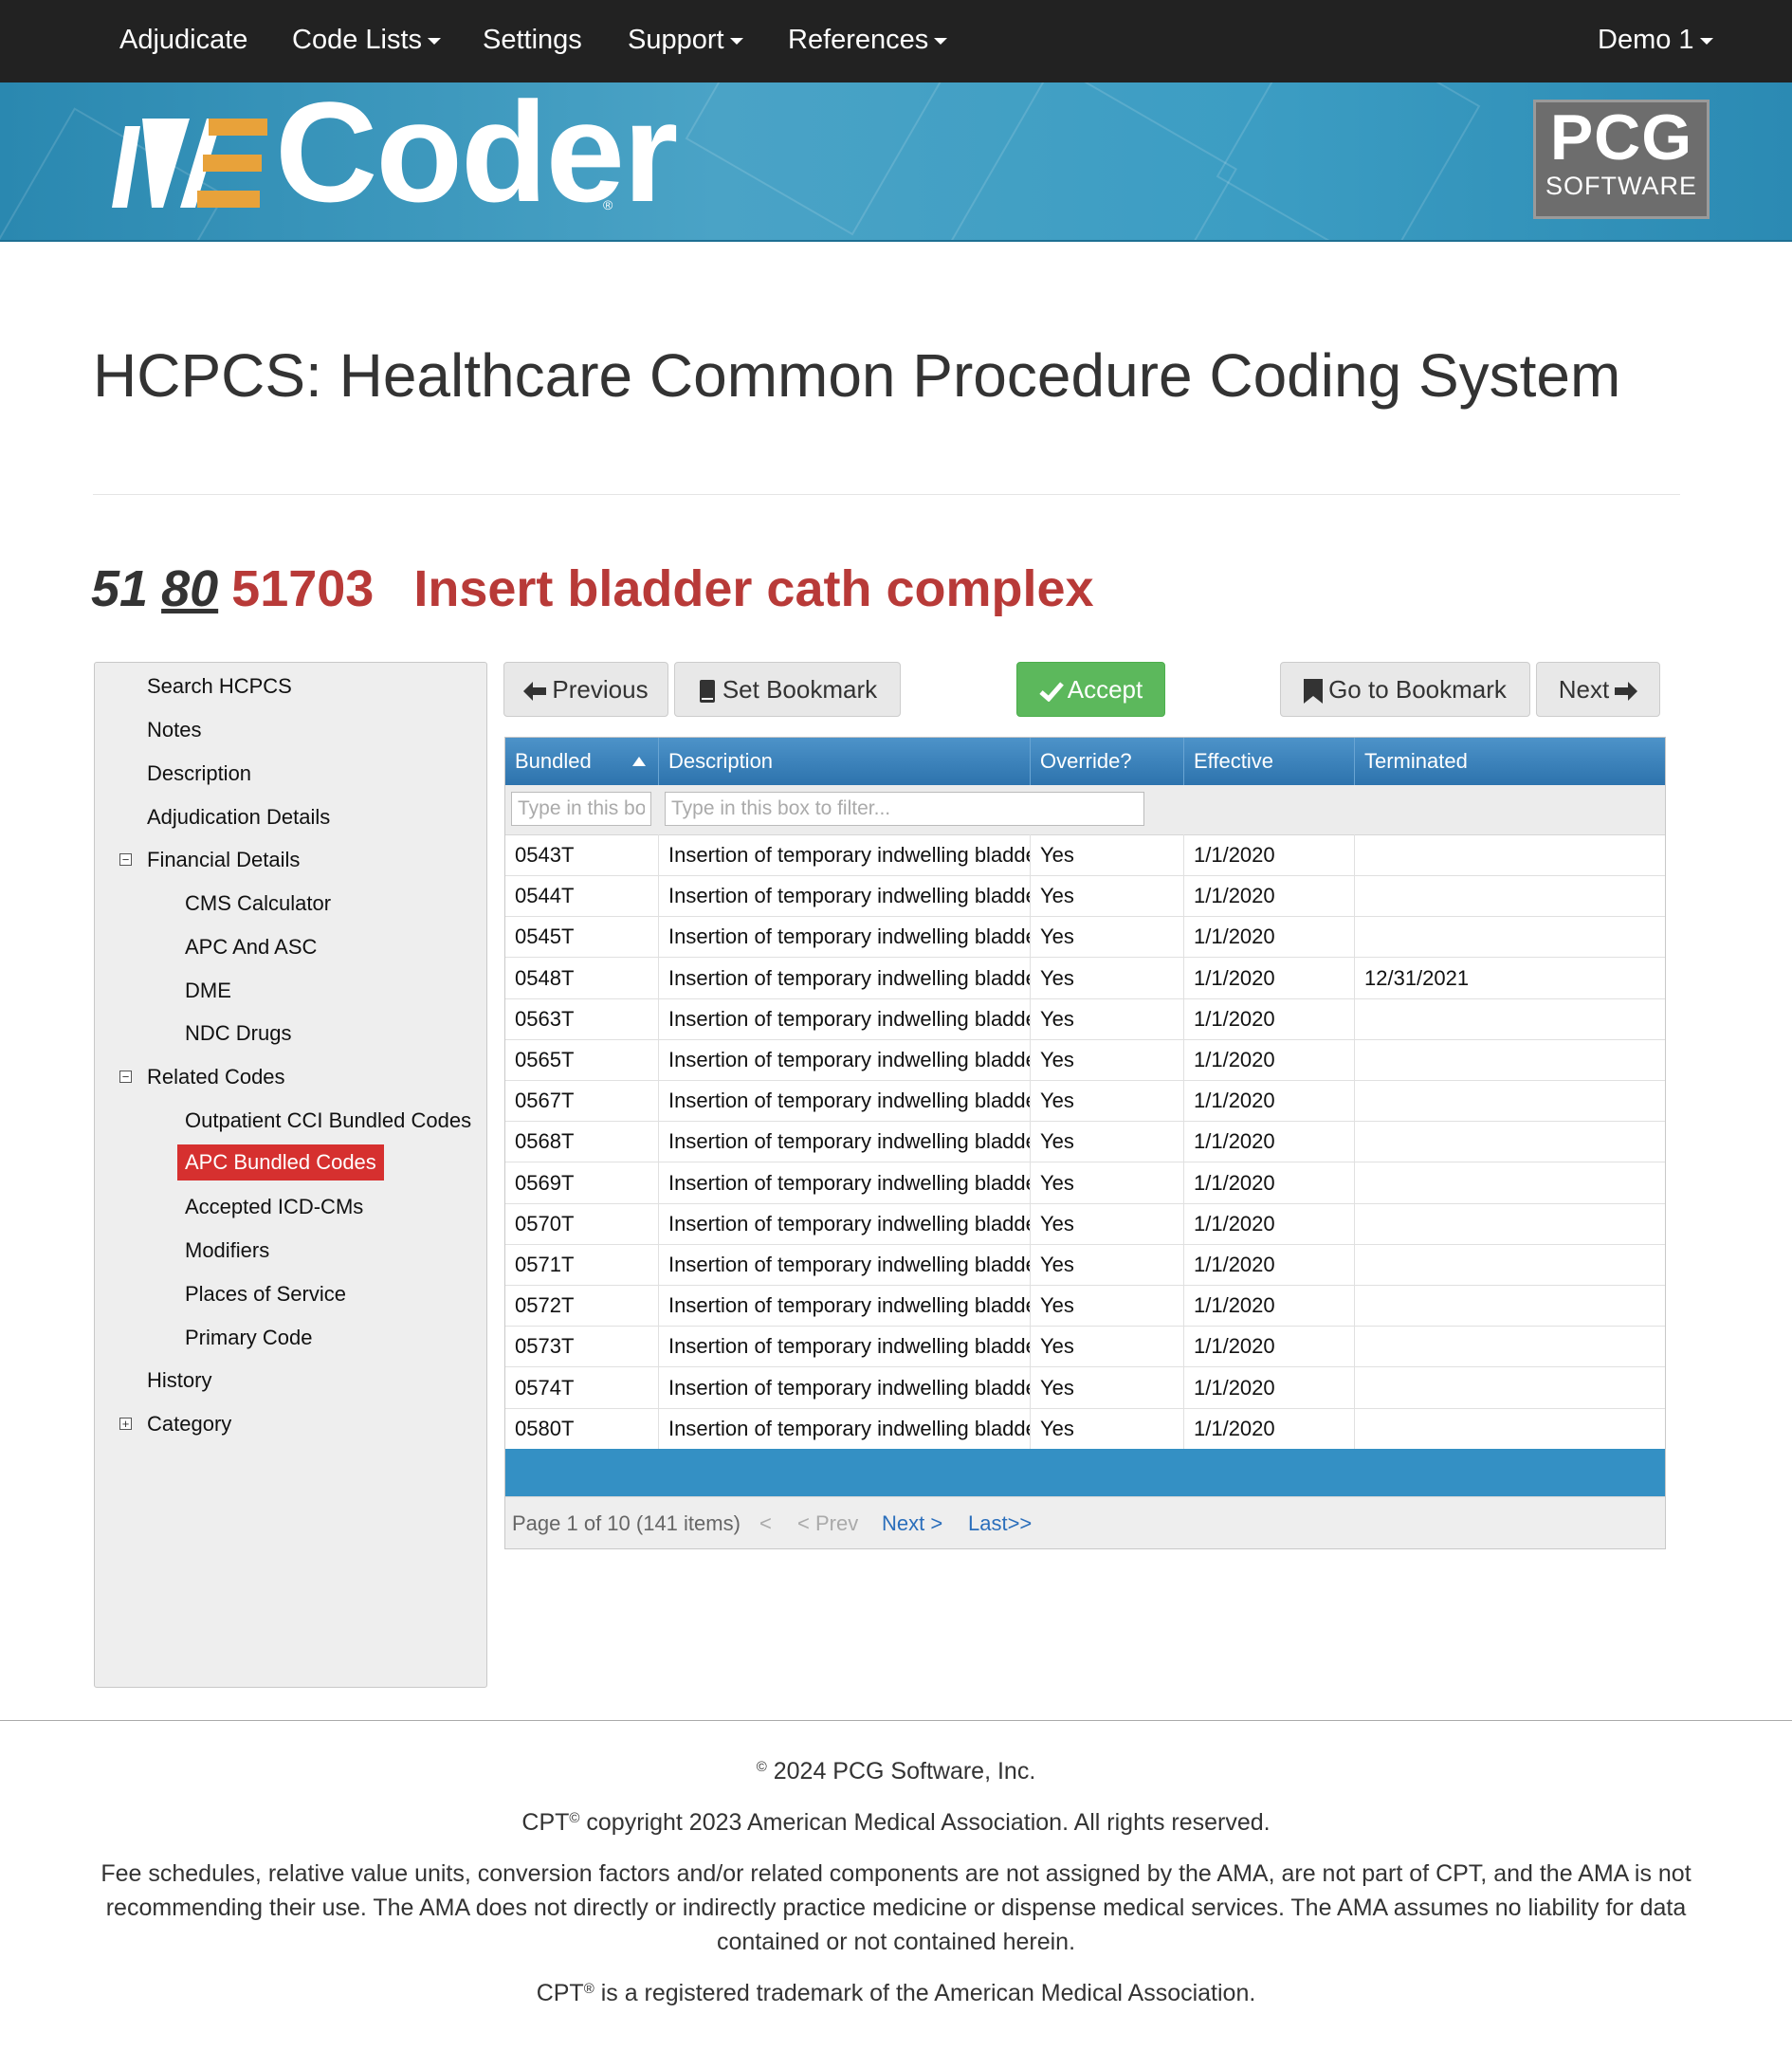 The height and width of the screenshot is (2050, 1792). What do you see at coordinates (868, 41) in the screenshot?
I see `nav-references: References` at bounding box center [868, 41].